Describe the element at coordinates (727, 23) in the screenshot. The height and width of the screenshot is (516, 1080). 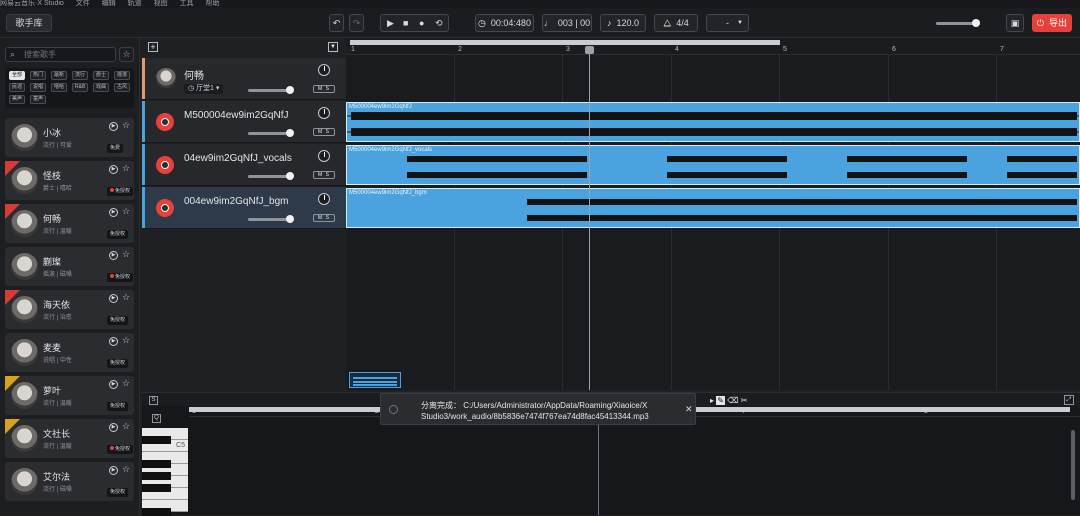
I see `key-select: - ▼` at that location.